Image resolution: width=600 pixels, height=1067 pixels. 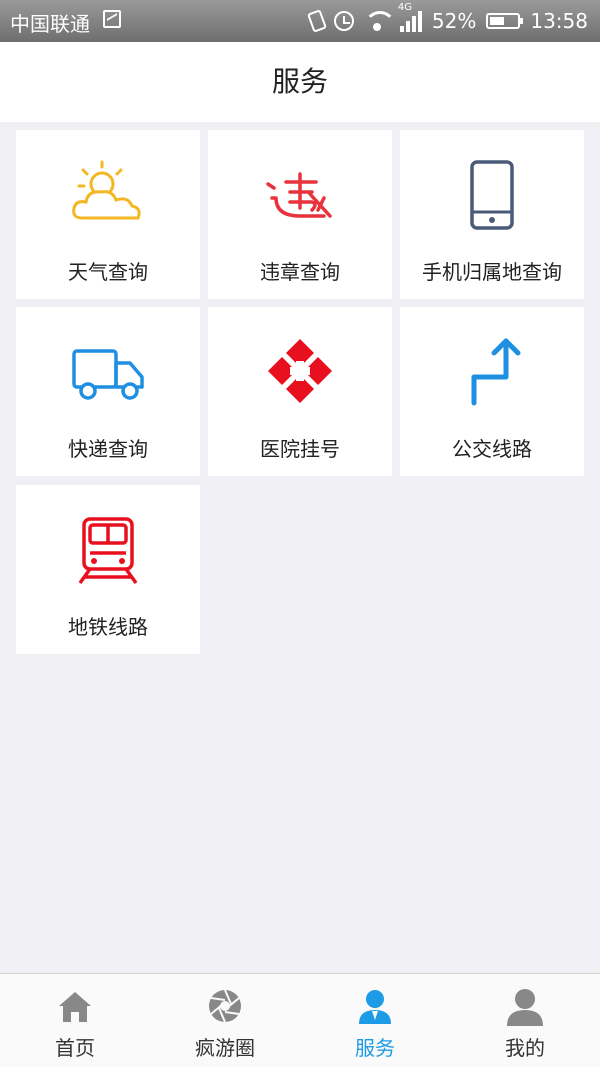 I want to click on aperture-icon, so click(x=225, y=1006).